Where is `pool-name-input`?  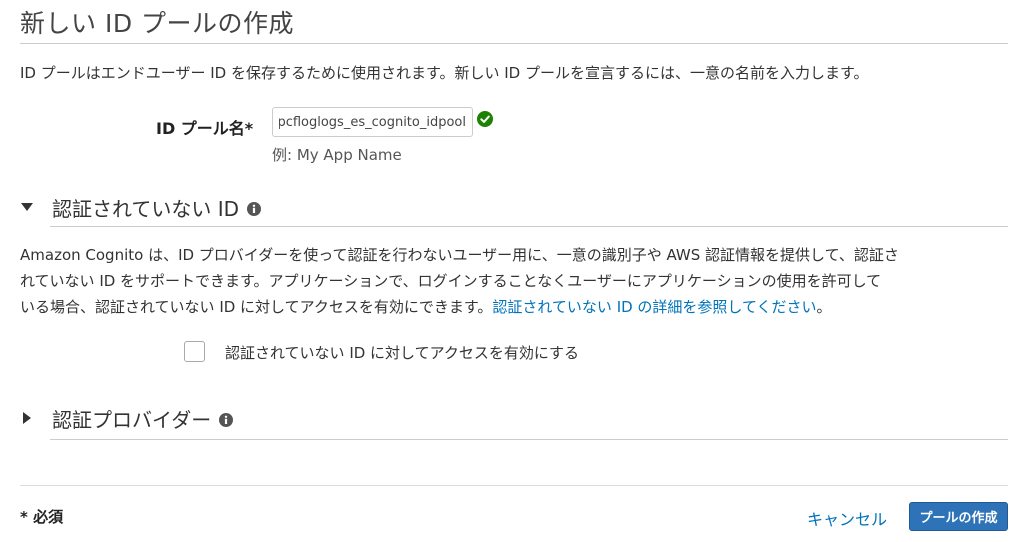 pool-name-input is located at coordinates (372, 122).